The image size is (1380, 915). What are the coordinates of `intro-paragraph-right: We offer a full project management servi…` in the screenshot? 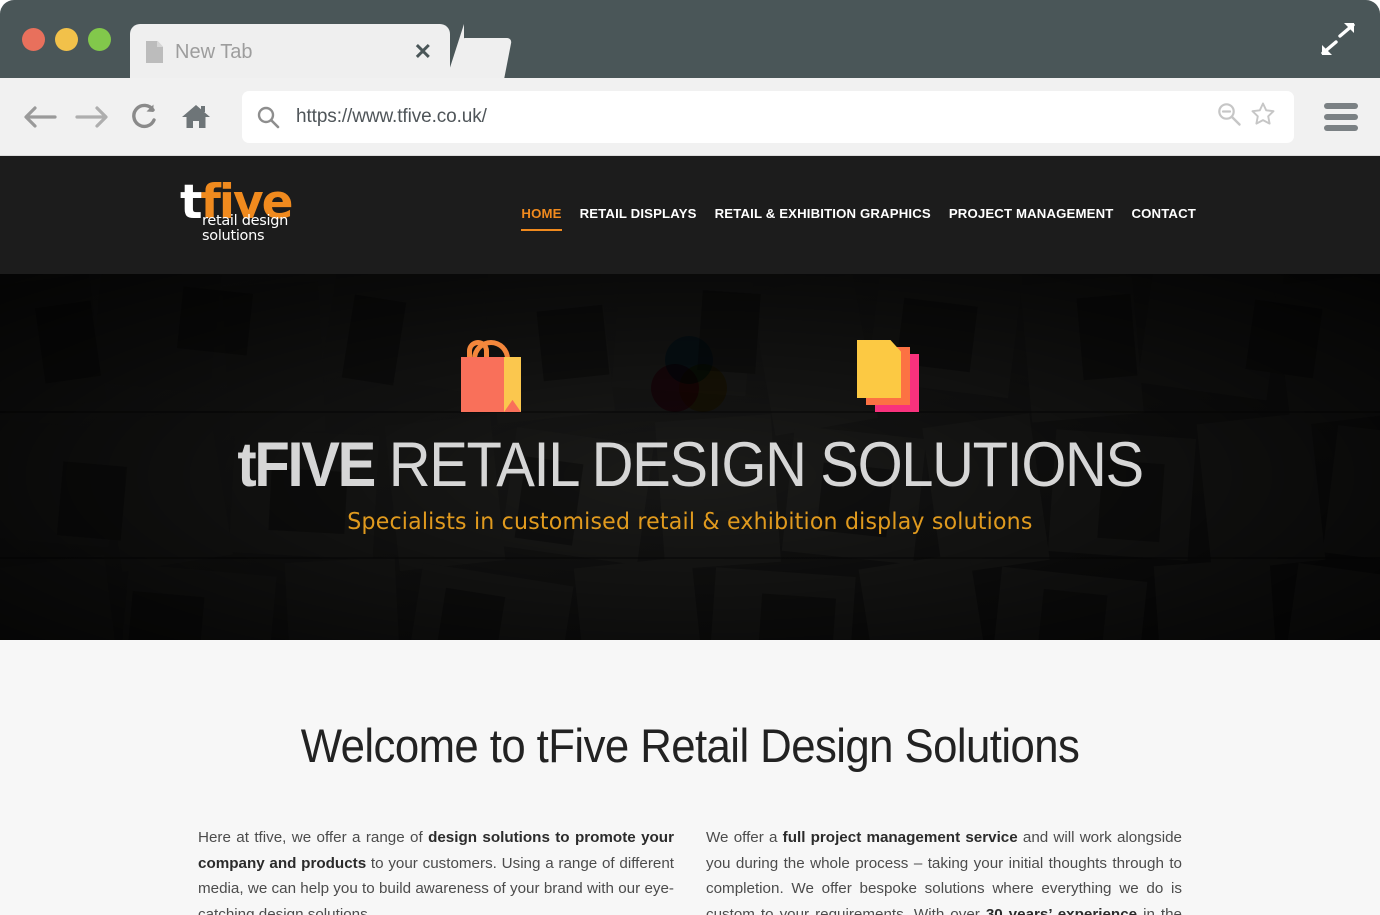 It's located at (944, 870).